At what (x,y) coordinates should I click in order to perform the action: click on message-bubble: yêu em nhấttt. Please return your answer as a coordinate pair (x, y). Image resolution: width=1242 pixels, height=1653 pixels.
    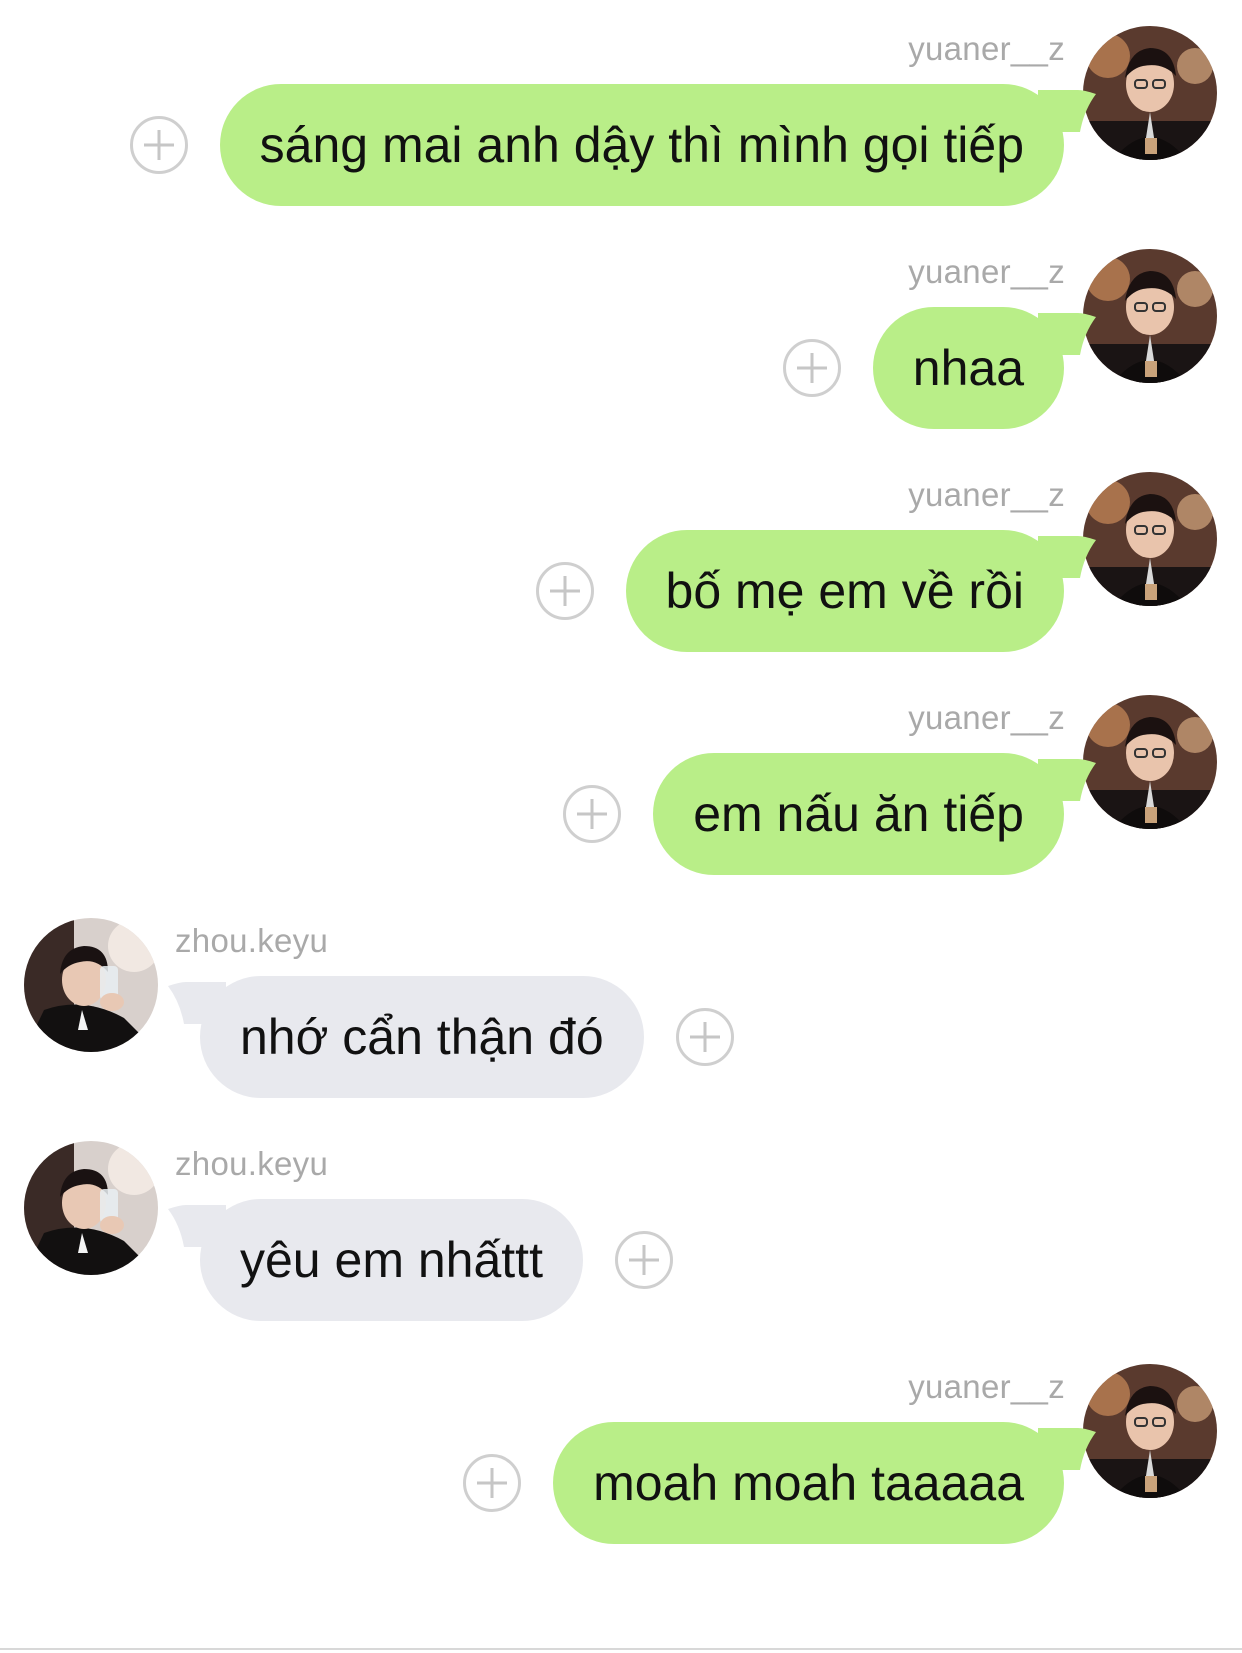
    Looking at the image, I should click on (391, 1260).